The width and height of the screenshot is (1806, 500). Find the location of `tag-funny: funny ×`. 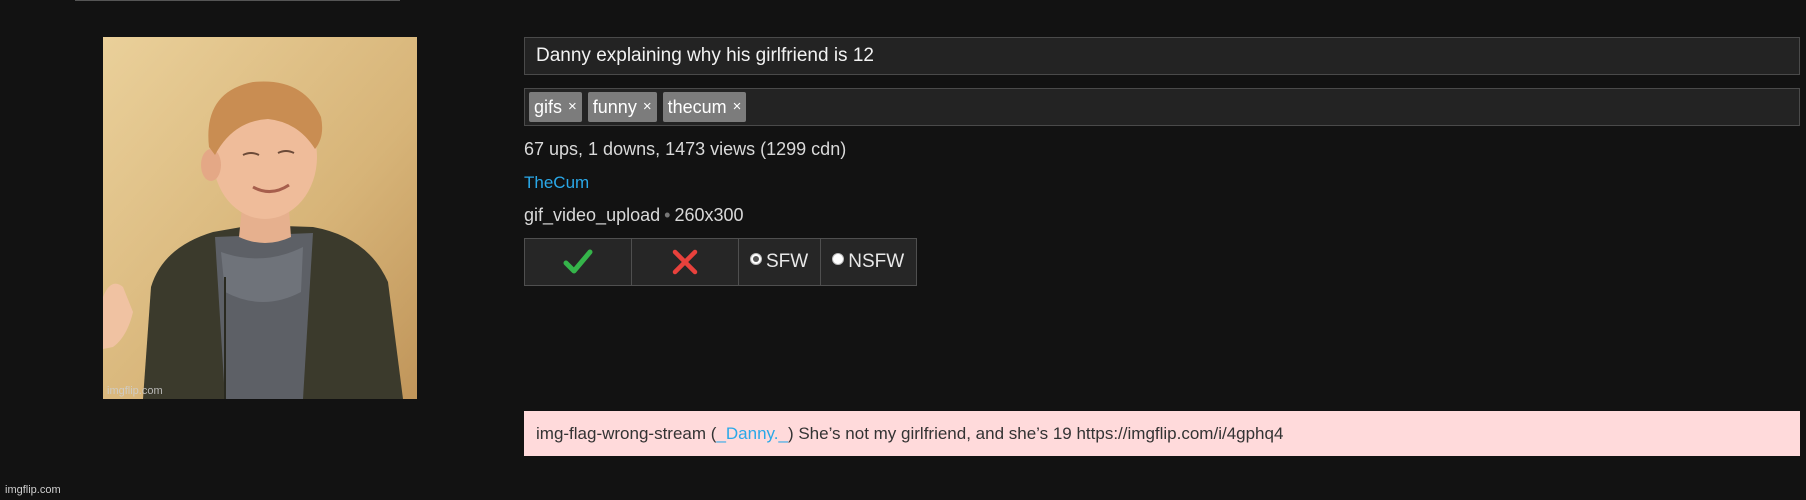

tag-funny: funny × is located at coordinates (622, 107).